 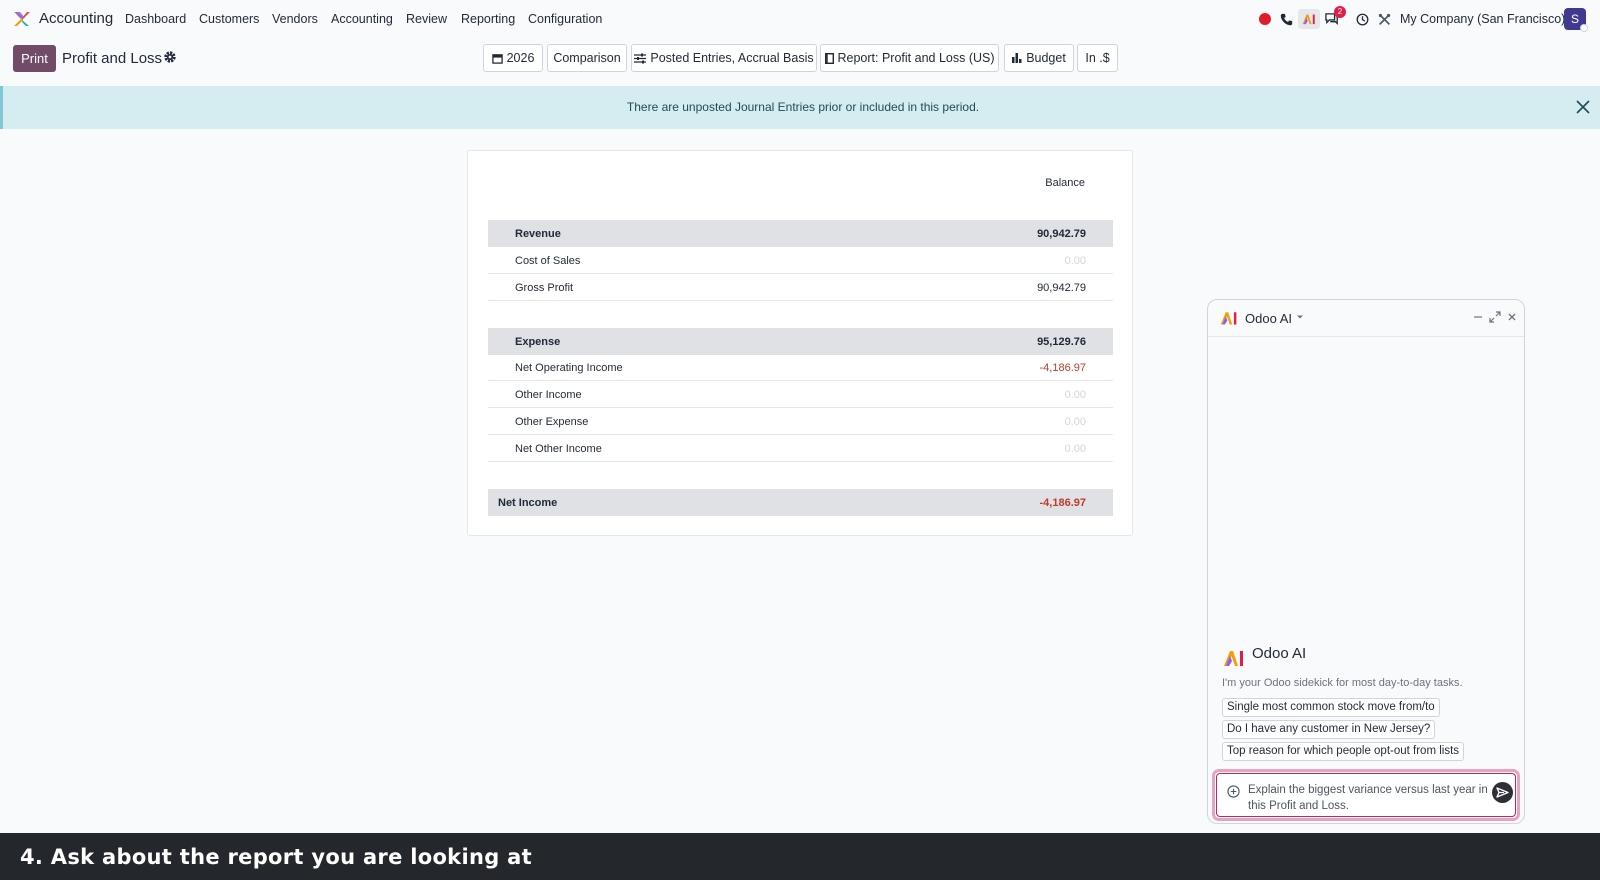 I want to click on comparison-filter-button: Comparison, so click(x=587, y=58).